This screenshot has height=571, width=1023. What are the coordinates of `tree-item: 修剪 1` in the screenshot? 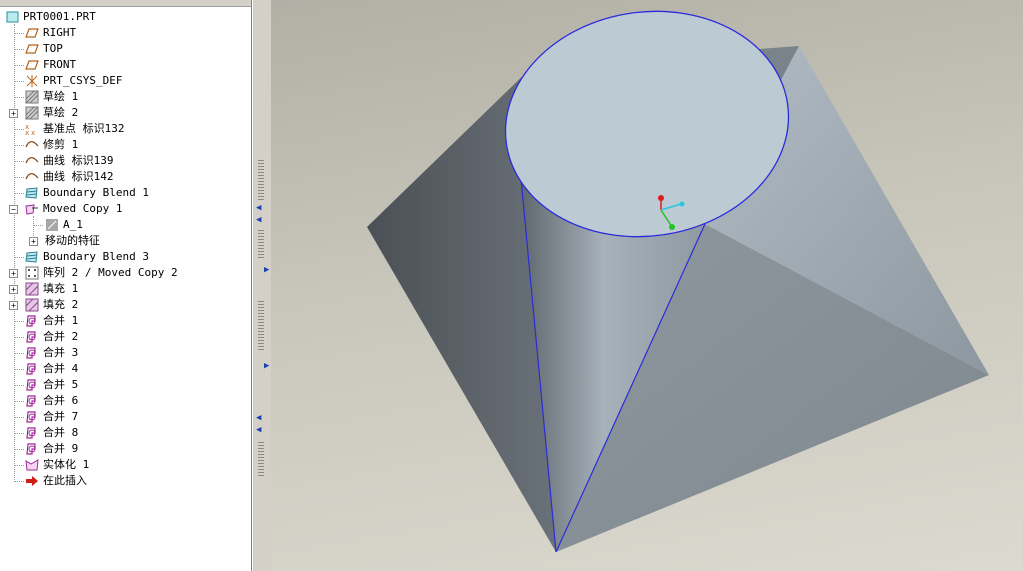 It's located at (125, 145).